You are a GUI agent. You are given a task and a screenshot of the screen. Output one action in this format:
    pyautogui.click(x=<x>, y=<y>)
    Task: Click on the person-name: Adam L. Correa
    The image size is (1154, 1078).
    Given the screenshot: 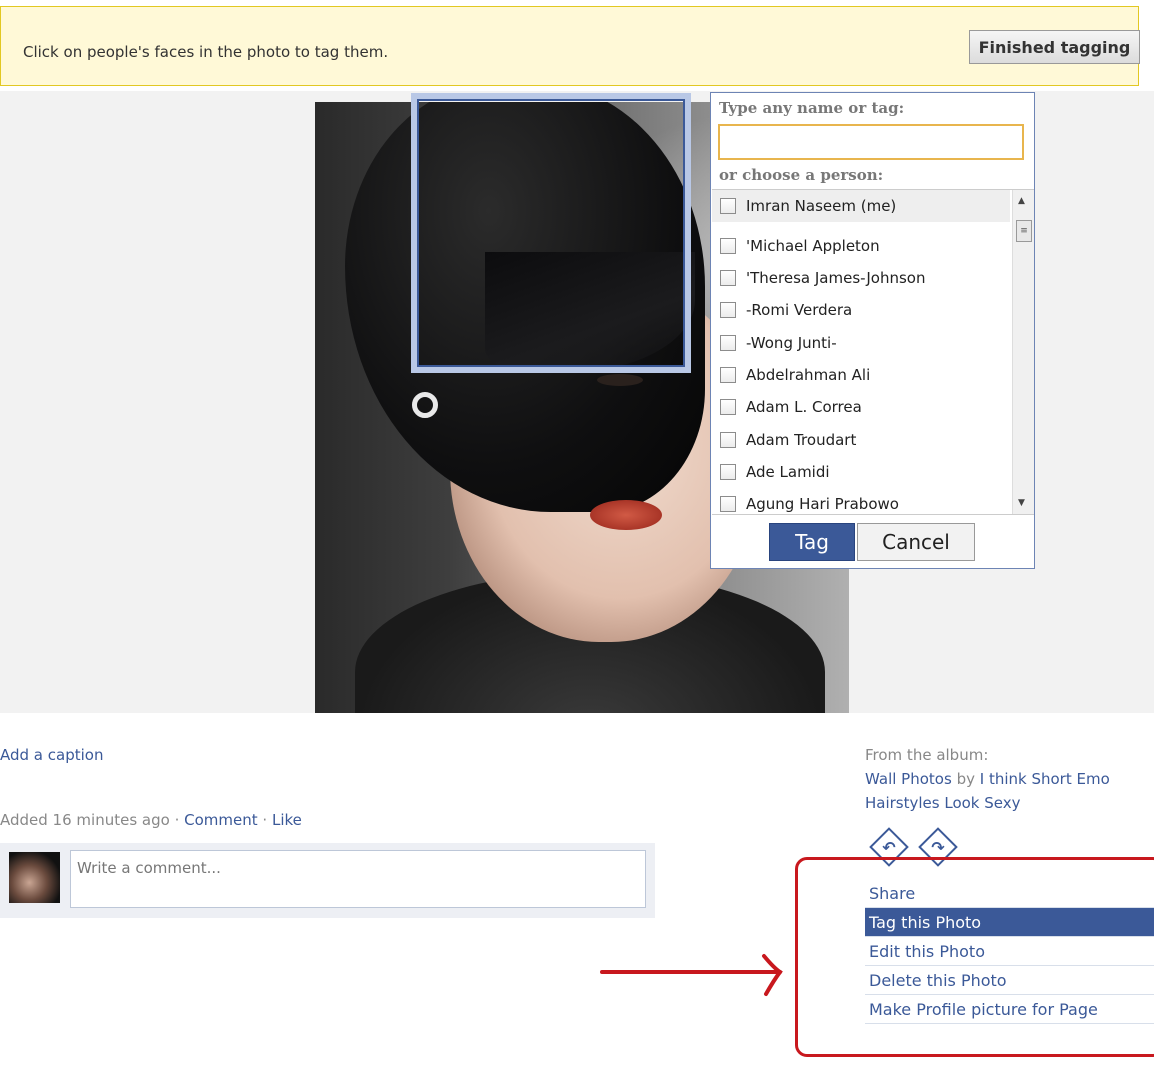 What is the action you would take?
    pyautogui.click(x=804, y=407)
    